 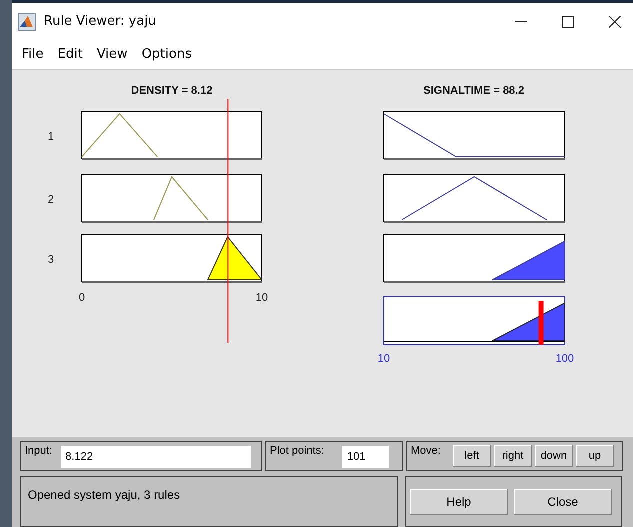 I want to click on move-button: right, so click(x=513, y=456).